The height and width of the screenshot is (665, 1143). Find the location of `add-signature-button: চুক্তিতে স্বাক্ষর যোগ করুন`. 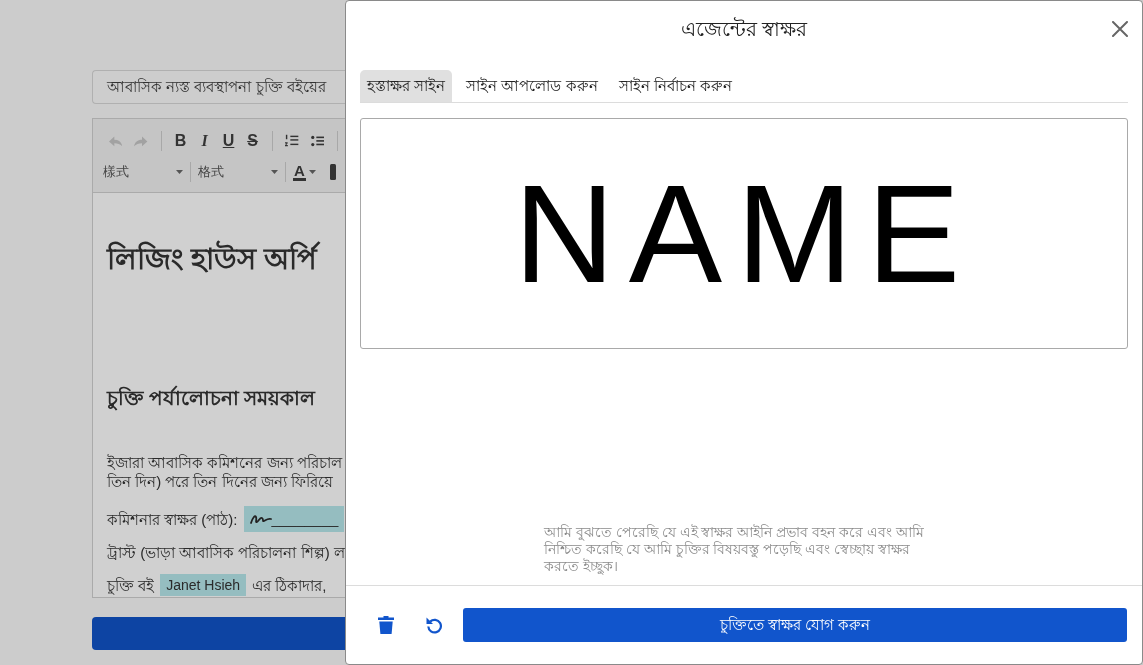

add-signature-button: চুক্তিতে স্বাক্ষর যোগ করুন is located at coordinates (795, 625).